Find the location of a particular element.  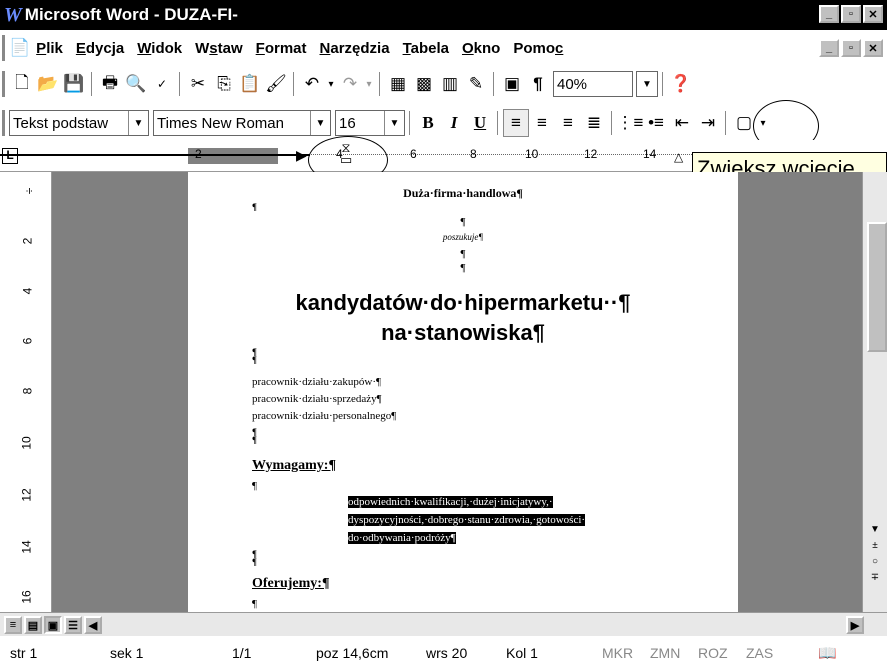

paste-icon: 📋 is located at coordinates (250, 84).